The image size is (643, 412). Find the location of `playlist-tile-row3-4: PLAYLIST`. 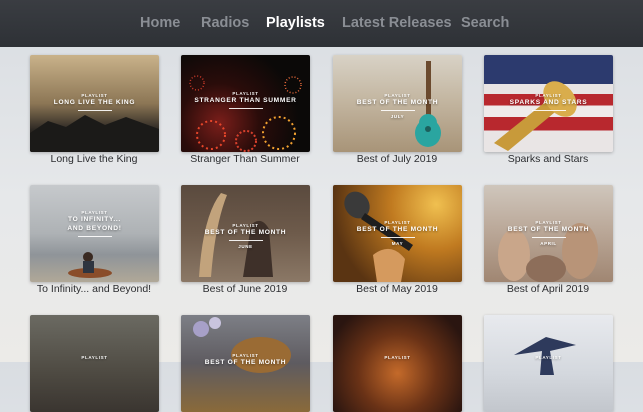

playlist-tile-row3-4: PLAYLIST is located at coordinates (548, 363).